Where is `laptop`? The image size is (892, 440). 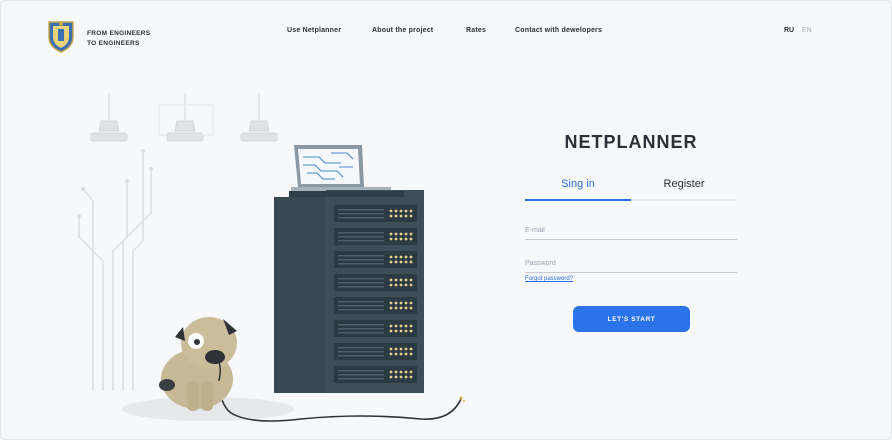 laptop is located at coordinates (341, 168).